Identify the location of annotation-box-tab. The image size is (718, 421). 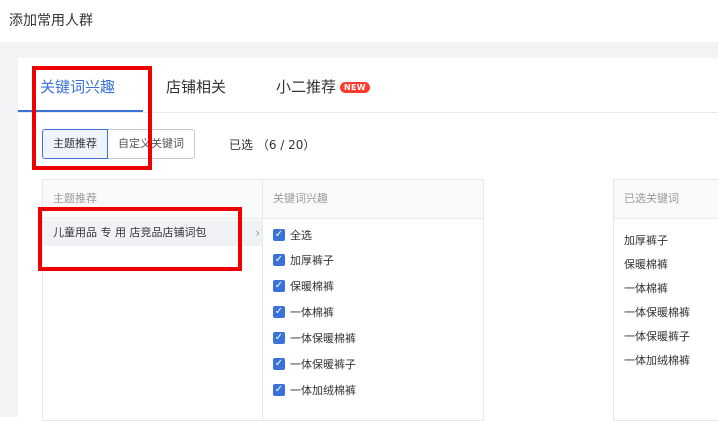
(92, 118).